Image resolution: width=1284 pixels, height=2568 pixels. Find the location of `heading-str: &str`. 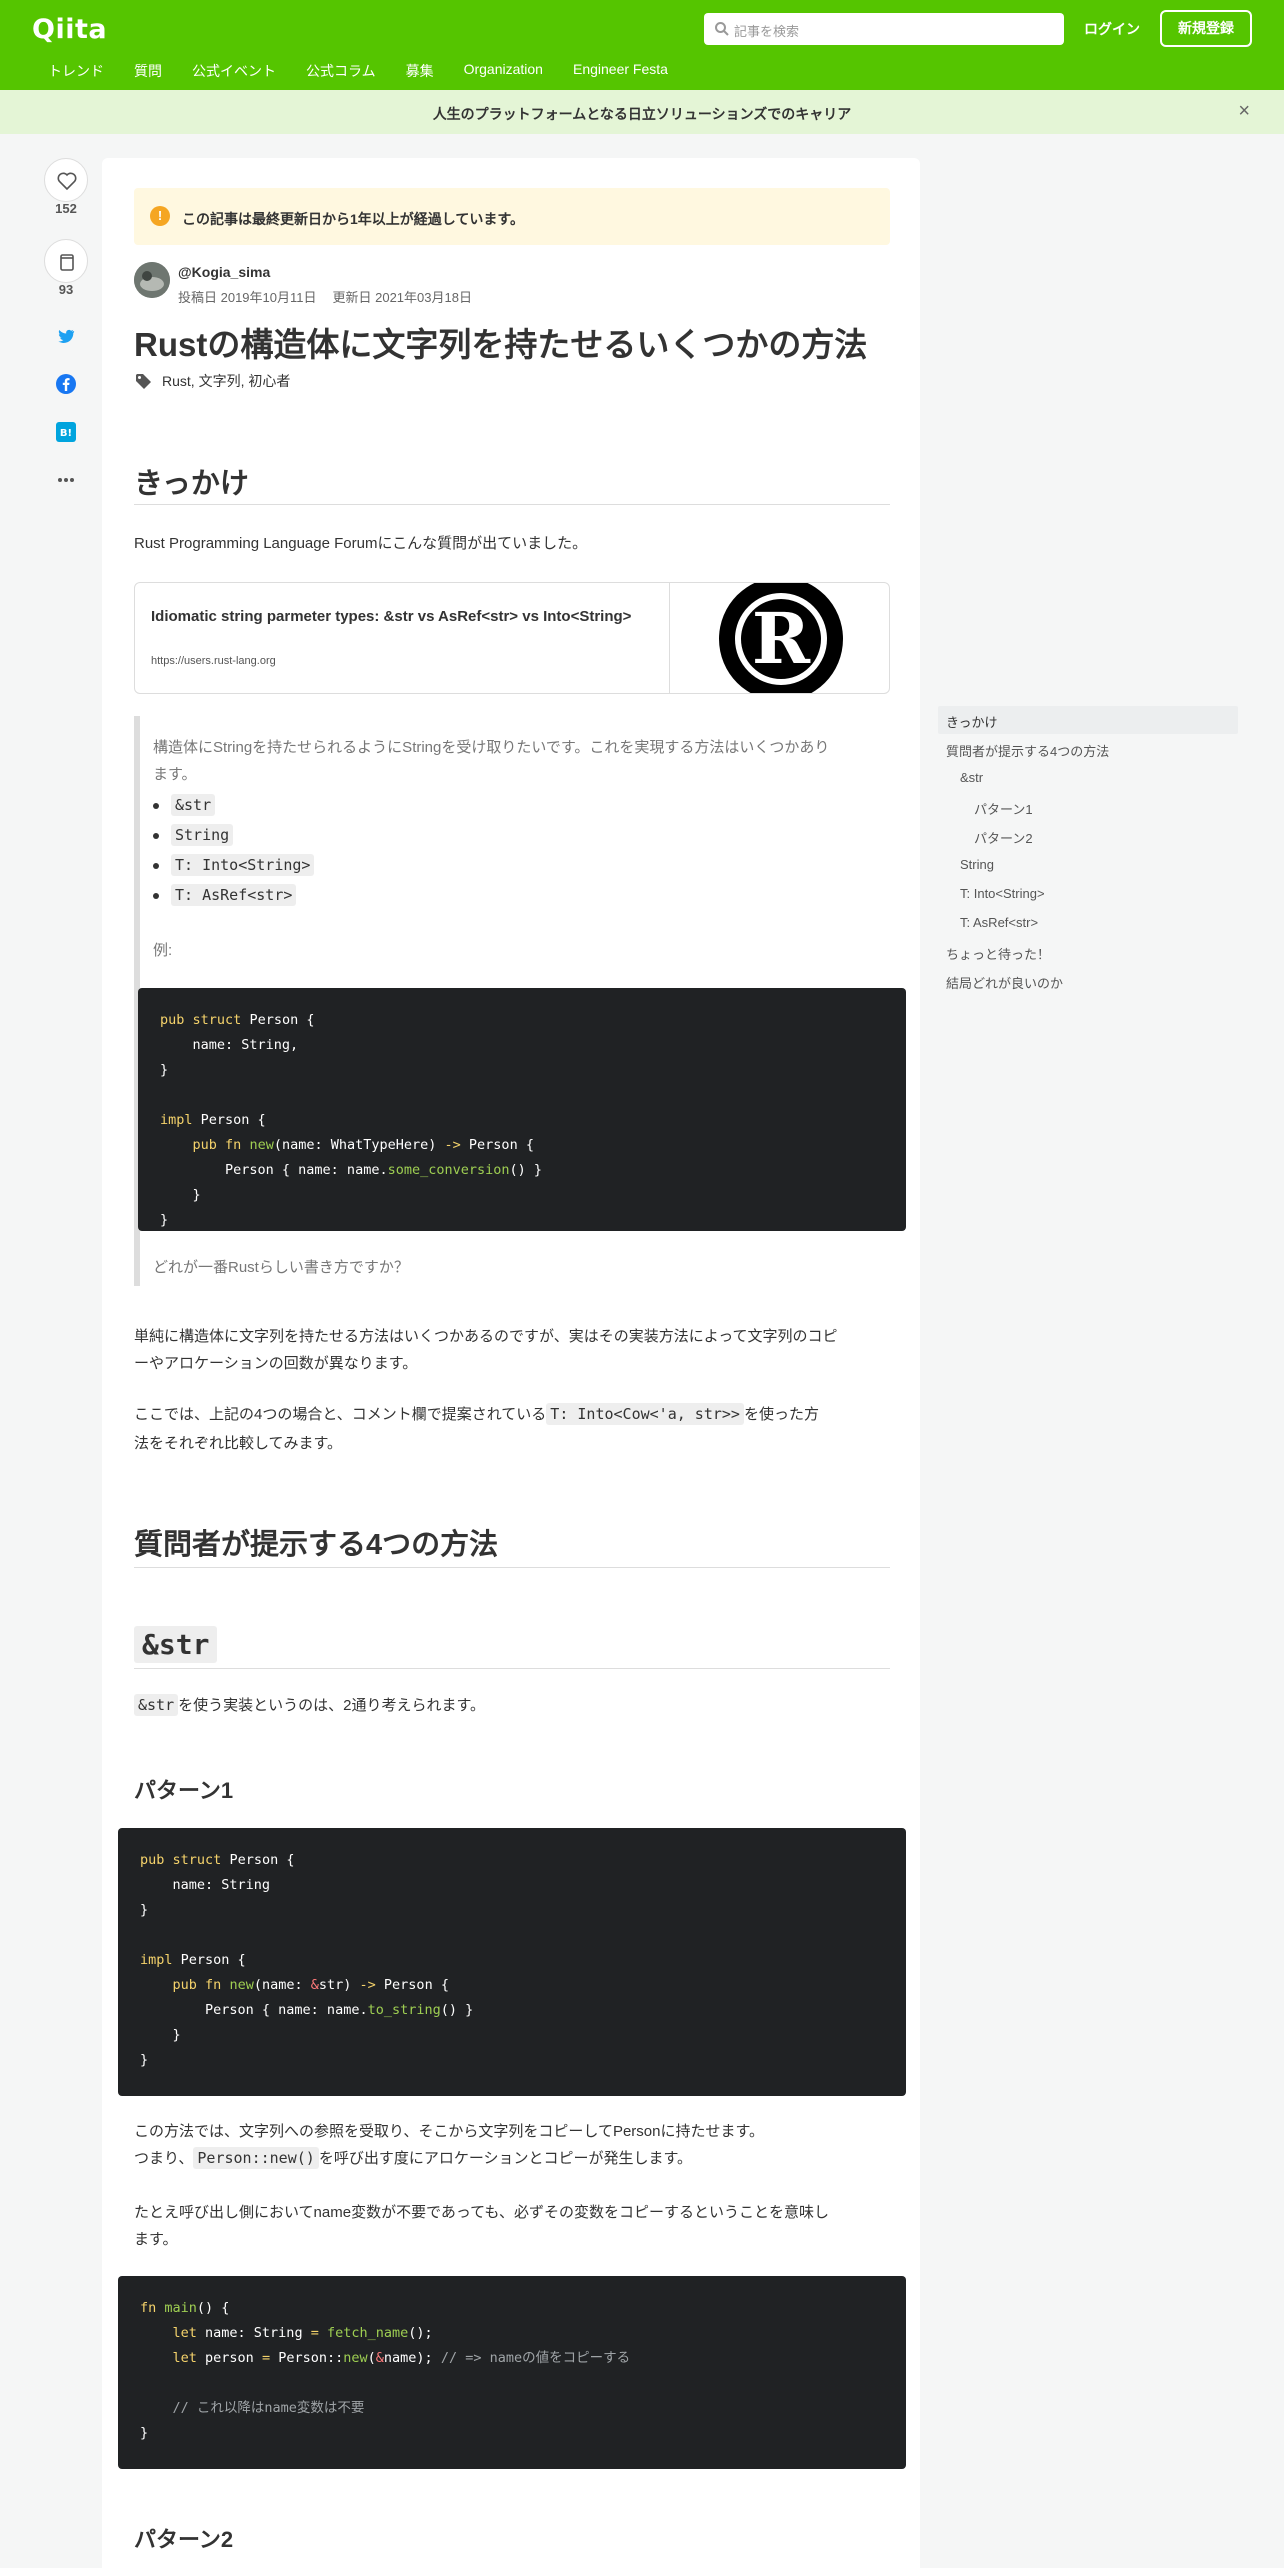

heading-str: &str is located at coordinates (176, 1644).